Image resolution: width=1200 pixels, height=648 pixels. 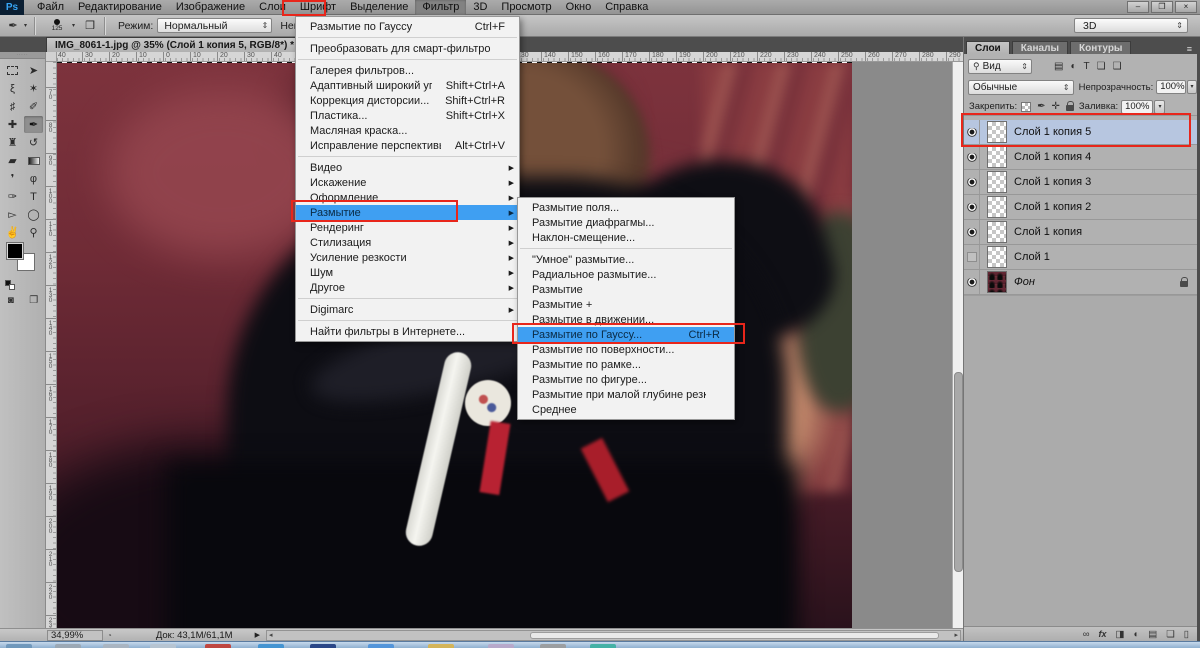 I want to click on menubar-item: Справка, so click(x=626, y=7).